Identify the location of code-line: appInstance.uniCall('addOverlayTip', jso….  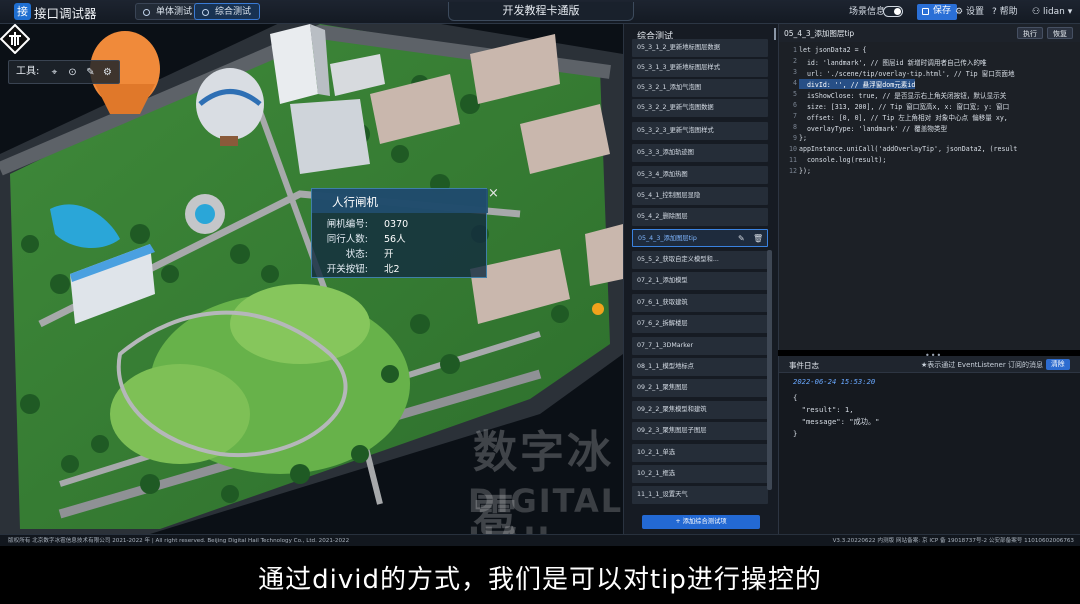
(908, 149).